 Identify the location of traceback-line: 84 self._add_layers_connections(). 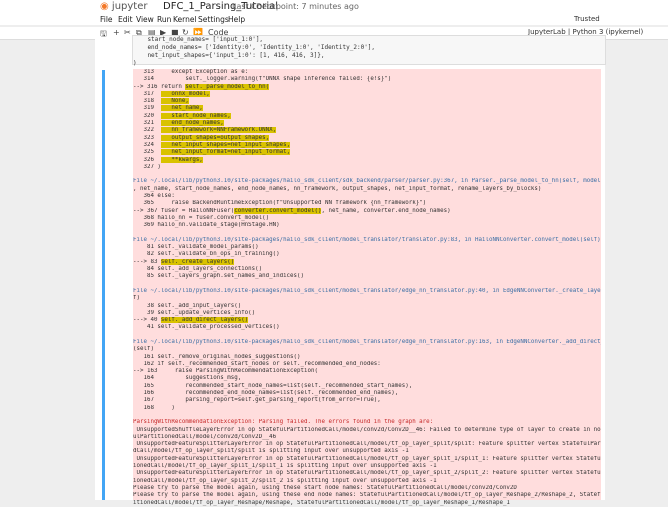
(198, 269).